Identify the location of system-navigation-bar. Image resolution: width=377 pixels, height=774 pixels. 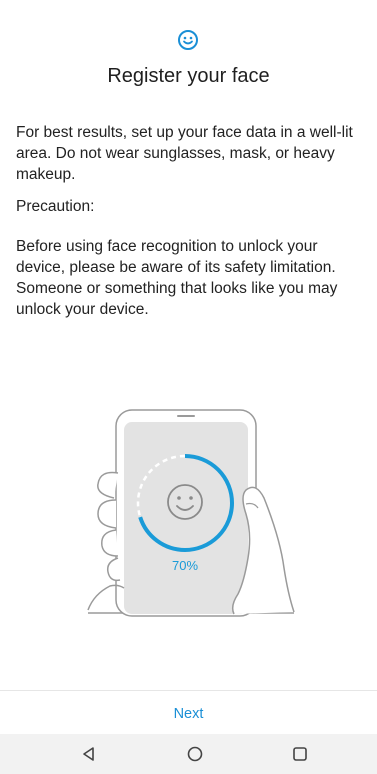
(188, 754).